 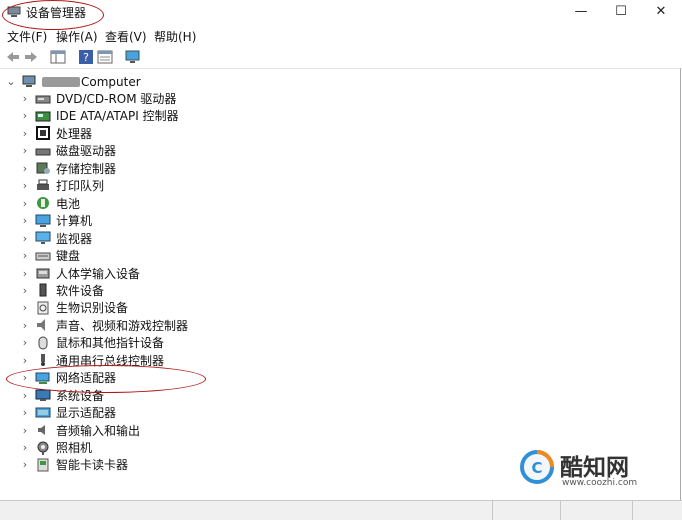 I want to click on keyboard-icon, so click(x=43, y=256).